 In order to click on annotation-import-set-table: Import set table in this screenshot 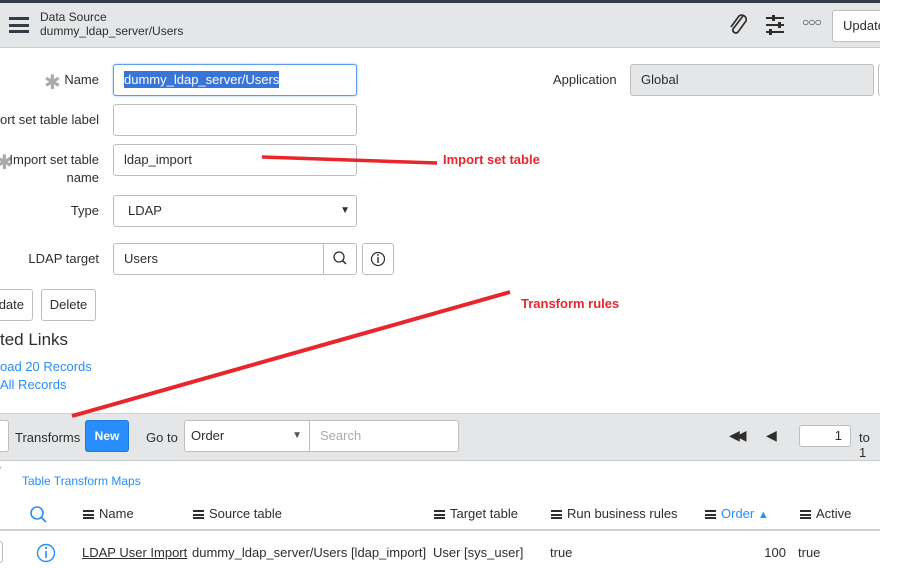, I will do `click(491, 159)`.